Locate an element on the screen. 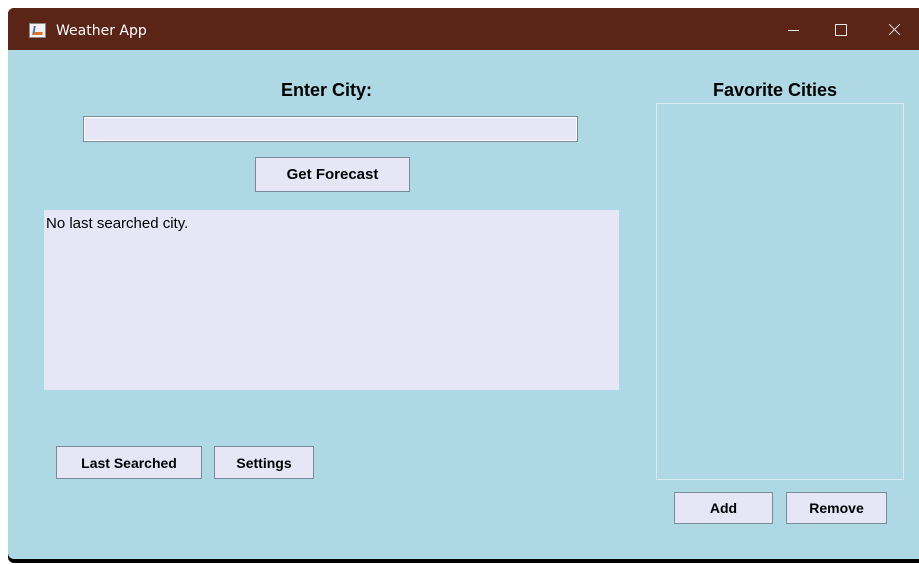 This screenshot has width=919, height=564. get-forecast-button: Get Forecast is located at coordinates (332, 174).